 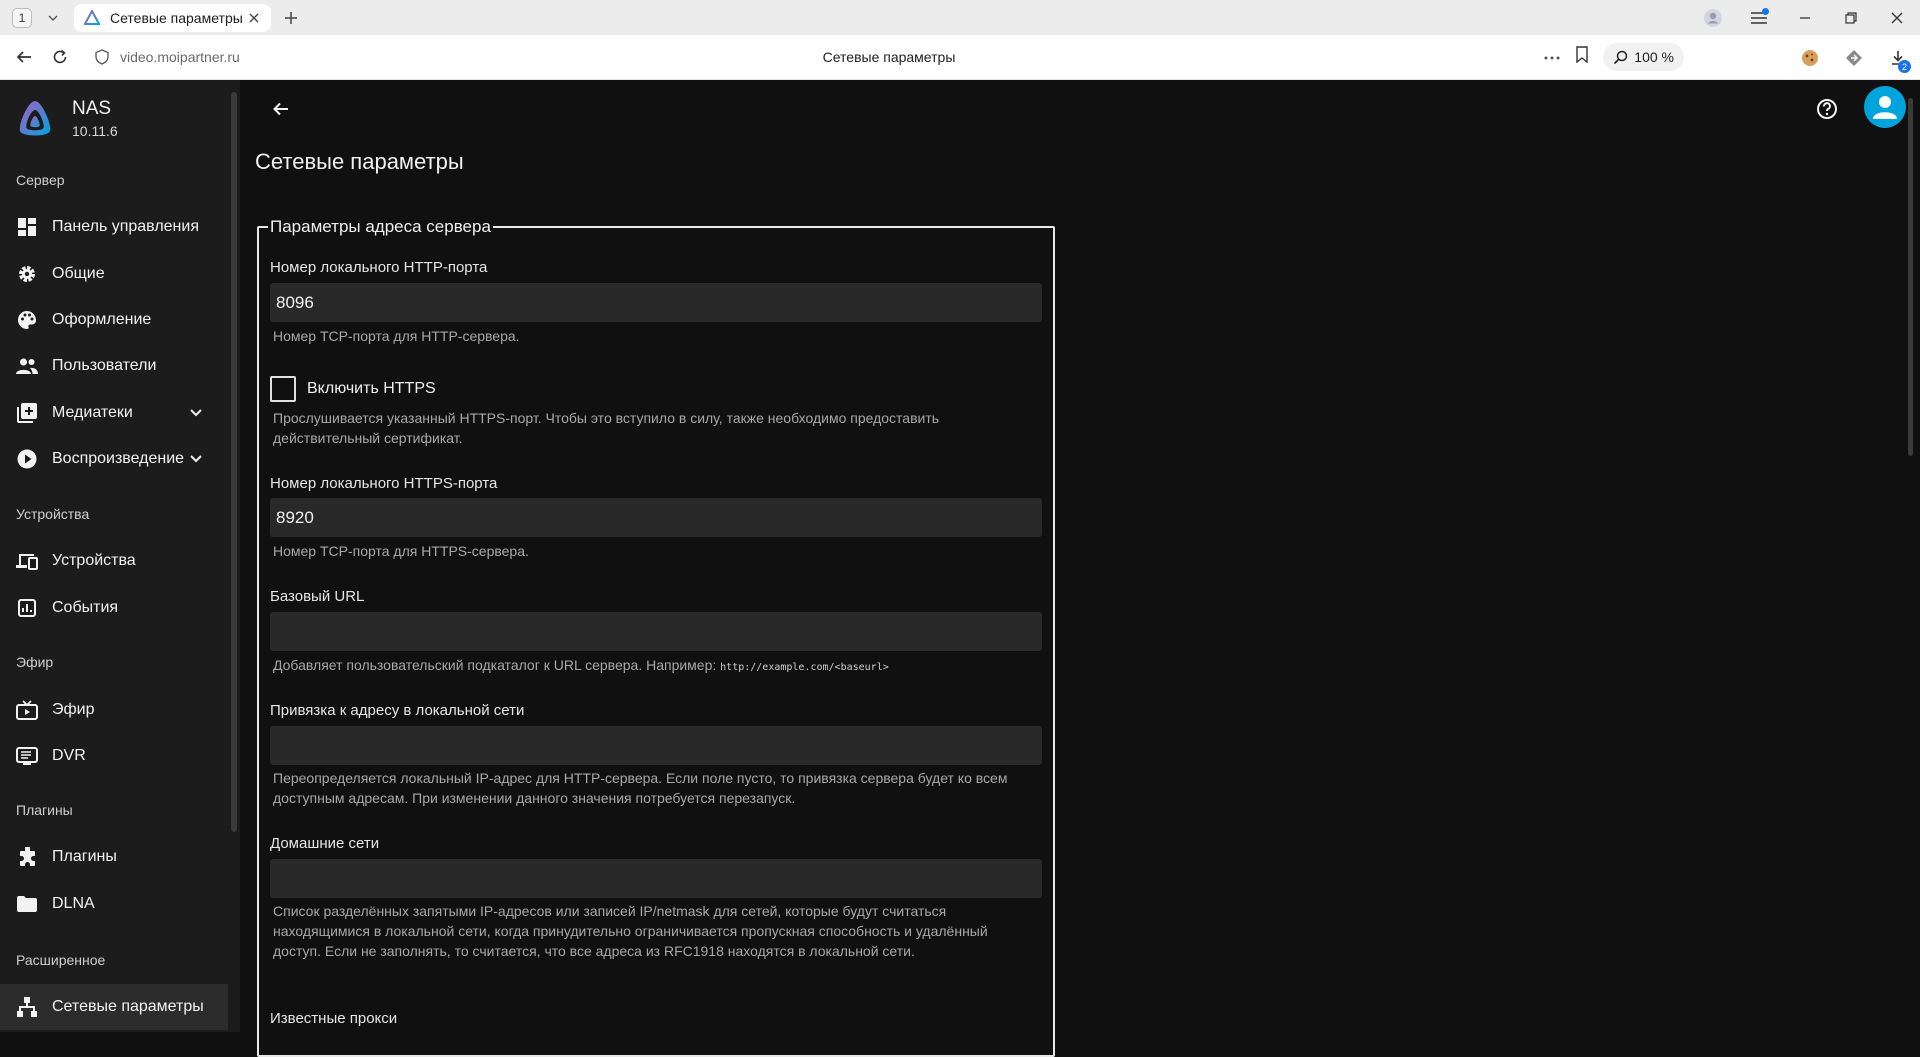 I want to click on main-scrollbar, so click(x=1910, y=277).